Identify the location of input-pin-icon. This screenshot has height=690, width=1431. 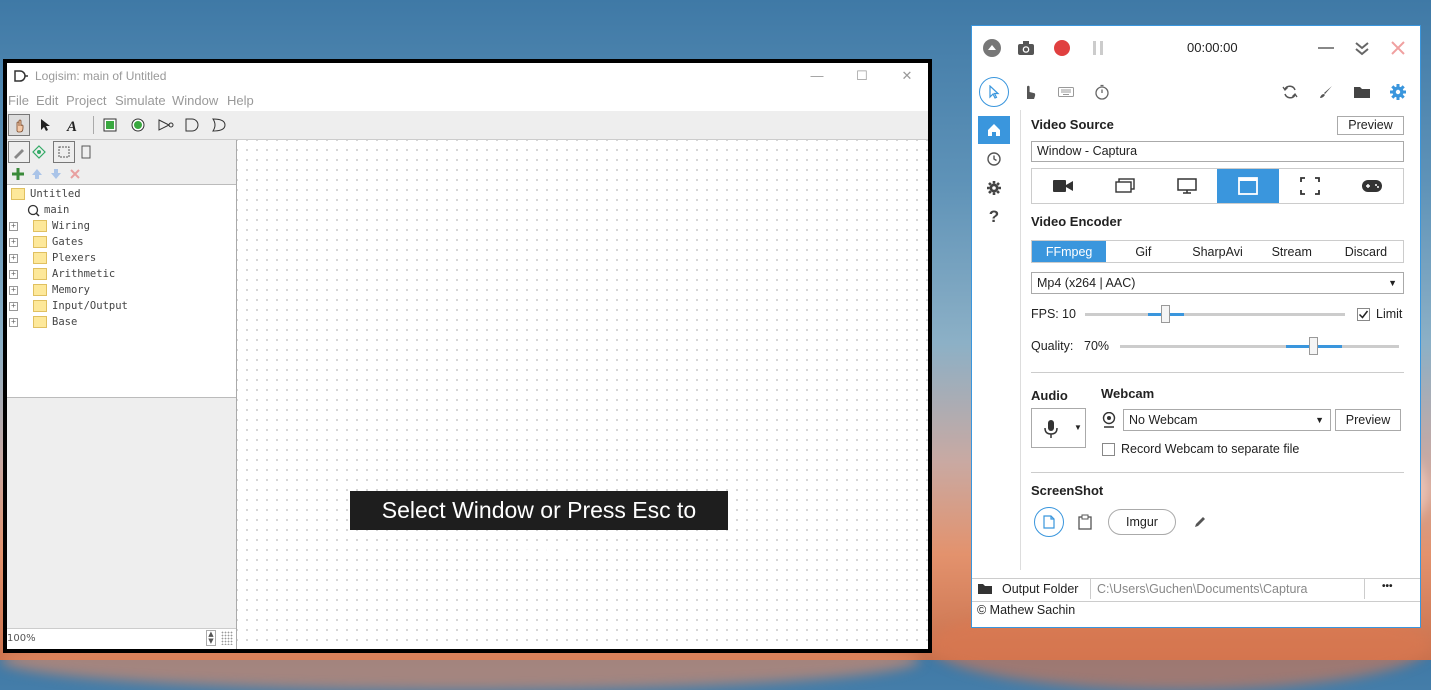
(110, 125).